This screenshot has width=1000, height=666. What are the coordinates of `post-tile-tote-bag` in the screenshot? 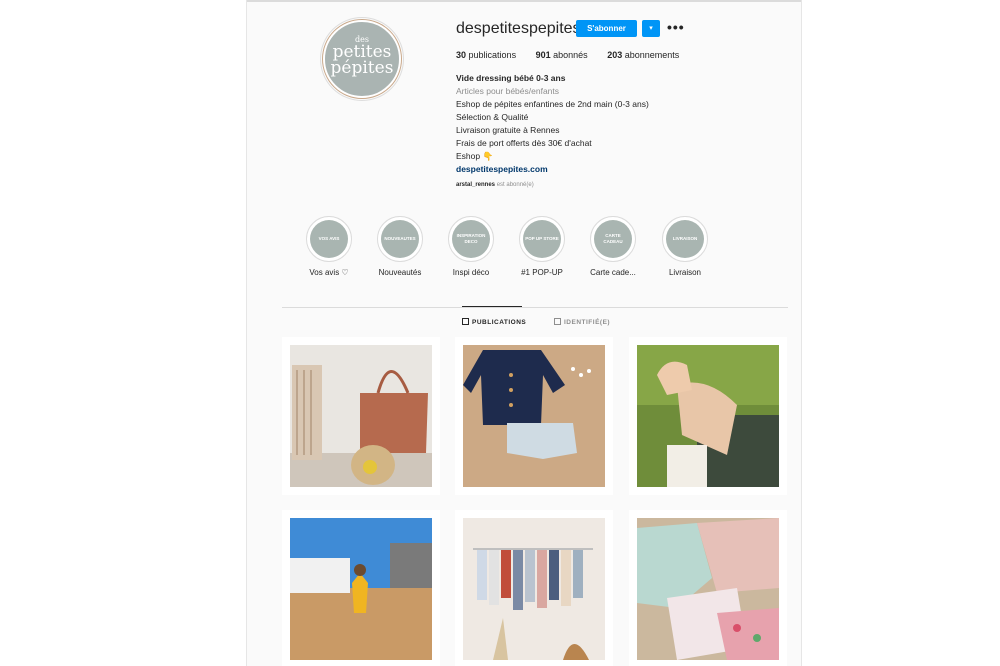 It's located at (361, 416).